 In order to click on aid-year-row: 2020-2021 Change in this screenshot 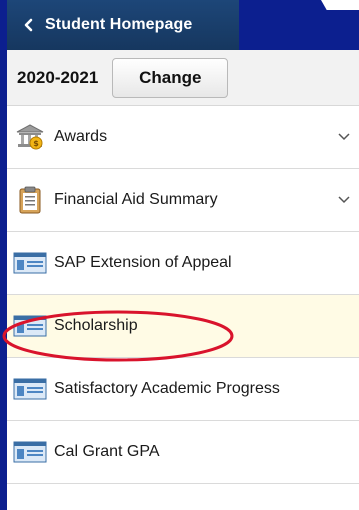, I will do `click(183, 78)`.